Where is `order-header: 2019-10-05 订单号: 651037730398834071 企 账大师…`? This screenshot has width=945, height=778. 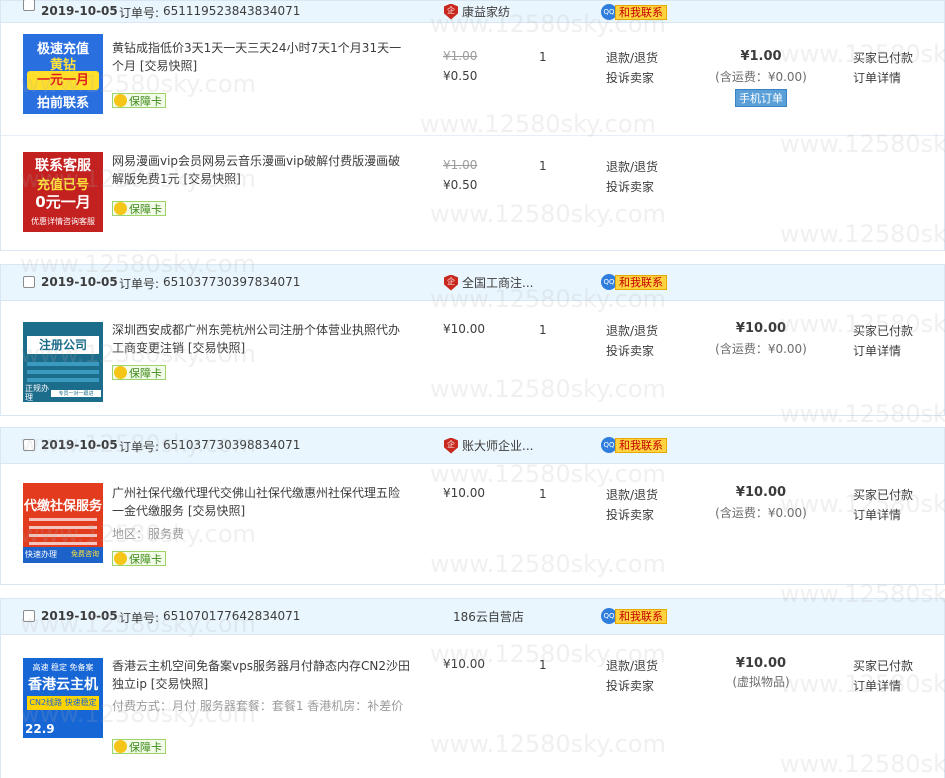
order-header: 2019-10-05 订单号: 651037730398834071 企 账大师… is located at coordinates (472, 446).